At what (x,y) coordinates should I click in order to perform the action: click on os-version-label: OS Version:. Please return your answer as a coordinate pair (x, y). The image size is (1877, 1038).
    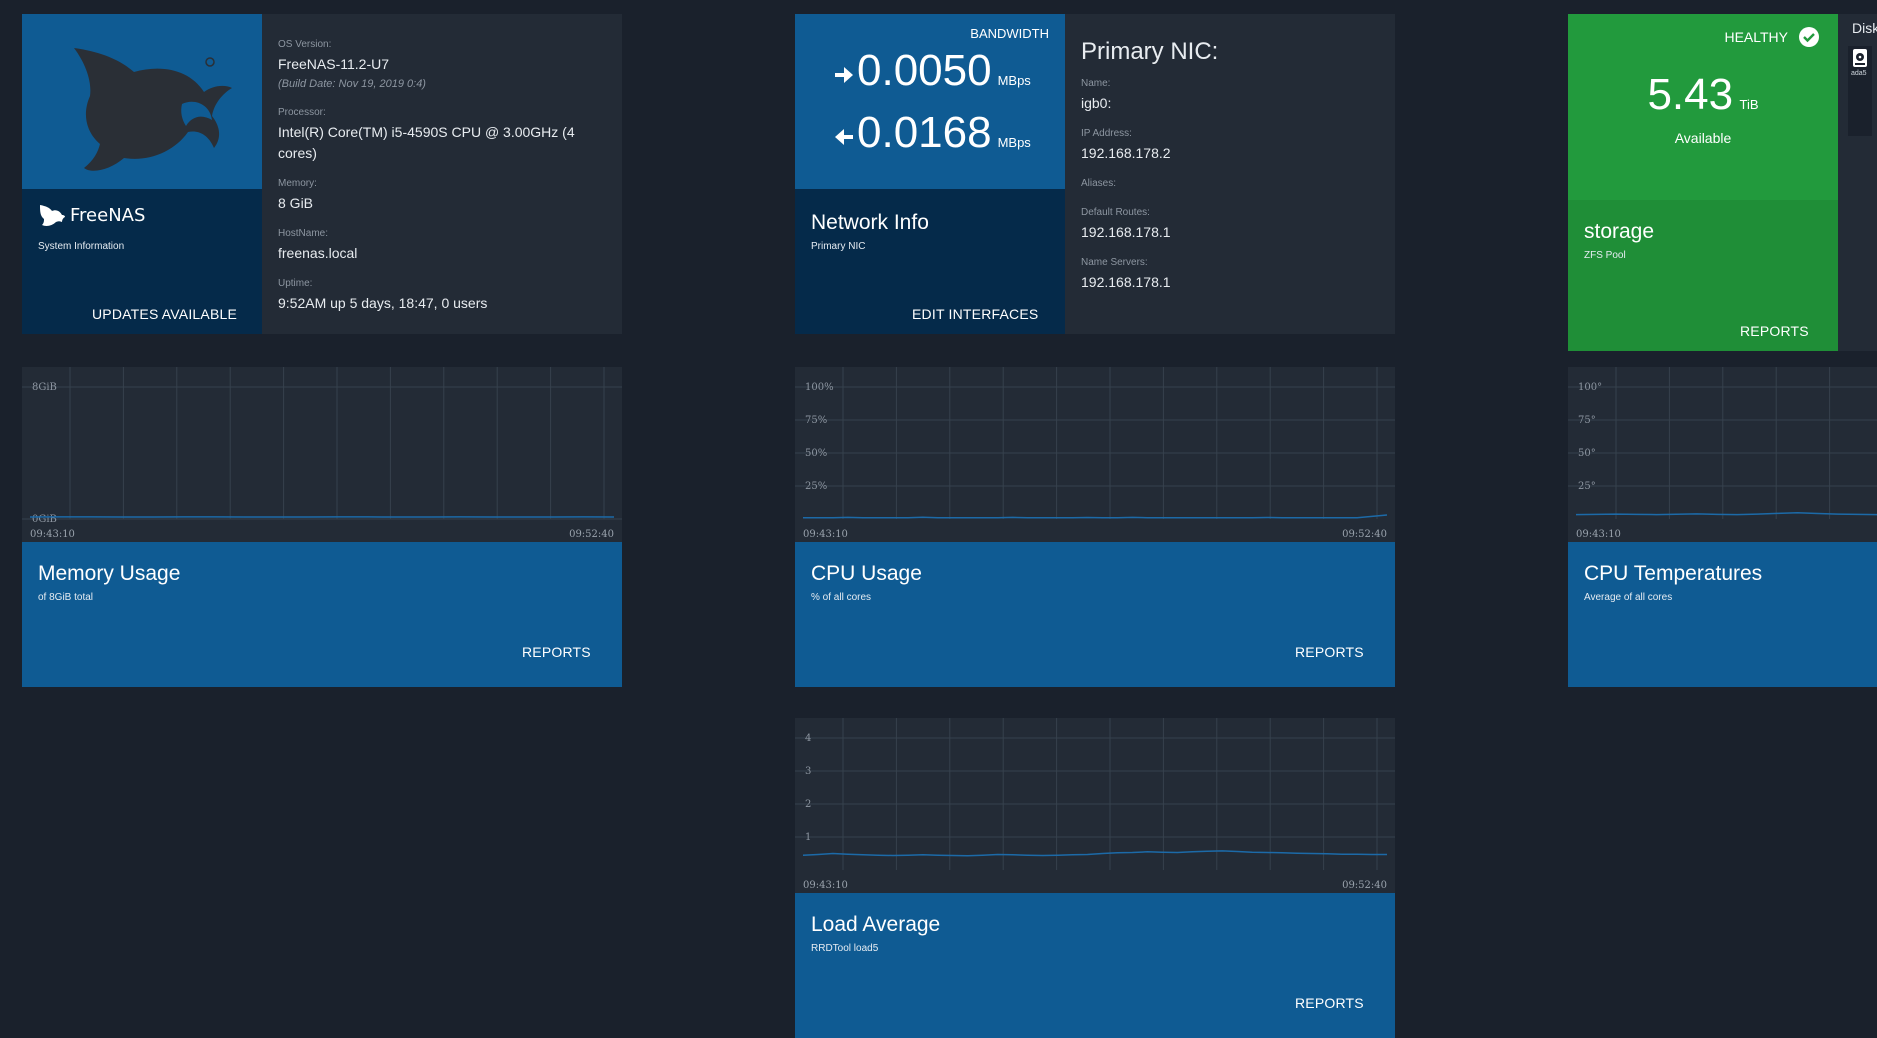
    Looking at the image, I should click on (304, 44).